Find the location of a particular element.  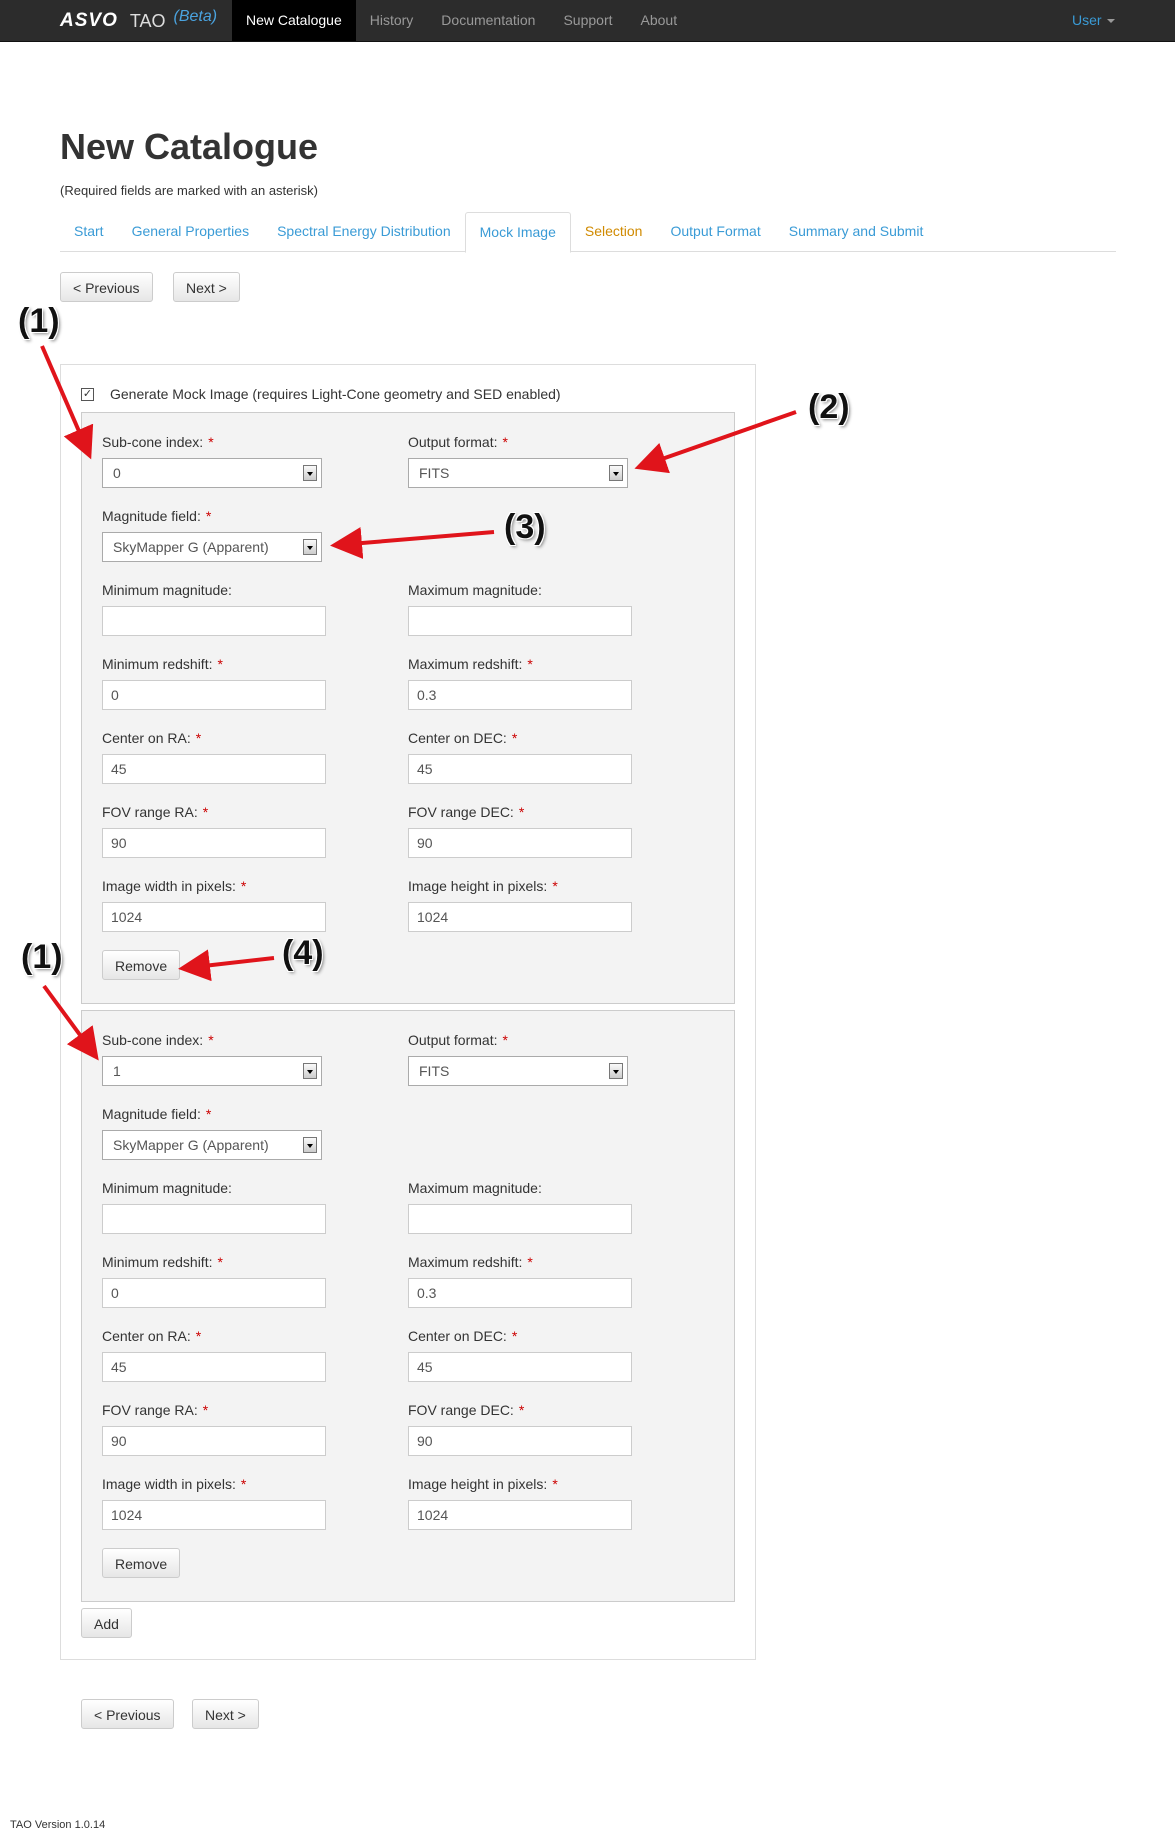

annotation-label-1a: (1) is located at coordinates (39, 321).